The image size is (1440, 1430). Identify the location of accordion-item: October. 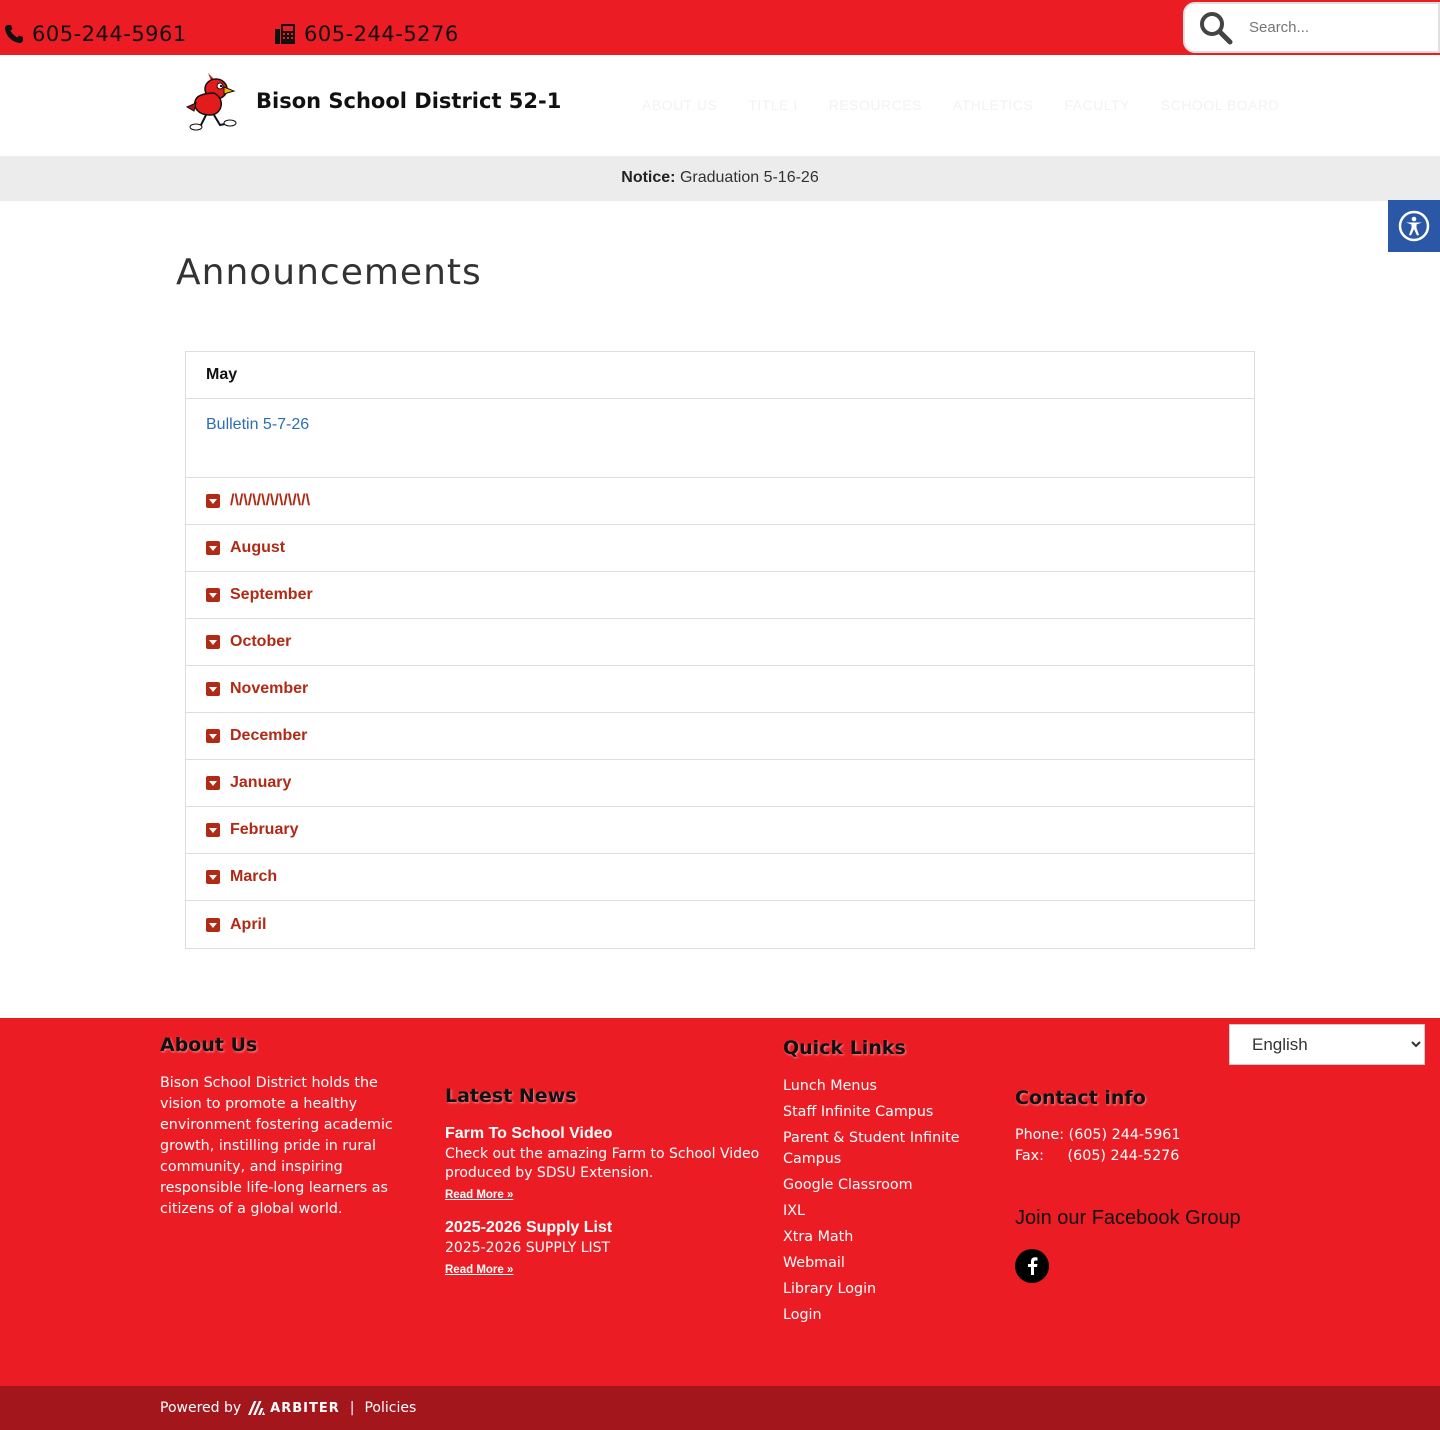
(720, 642).